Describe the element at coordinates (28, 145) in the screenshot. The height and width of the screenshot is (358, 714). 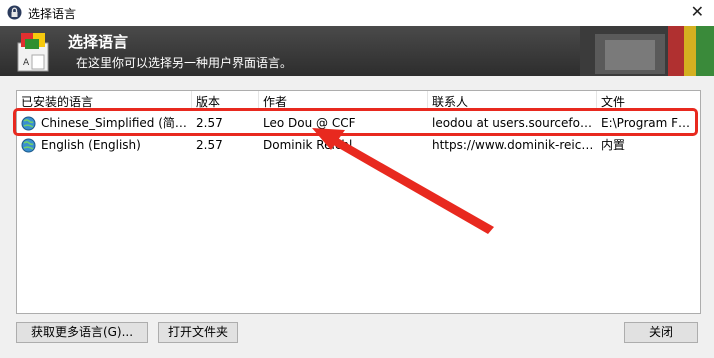
I see `globe-icon` at that location.